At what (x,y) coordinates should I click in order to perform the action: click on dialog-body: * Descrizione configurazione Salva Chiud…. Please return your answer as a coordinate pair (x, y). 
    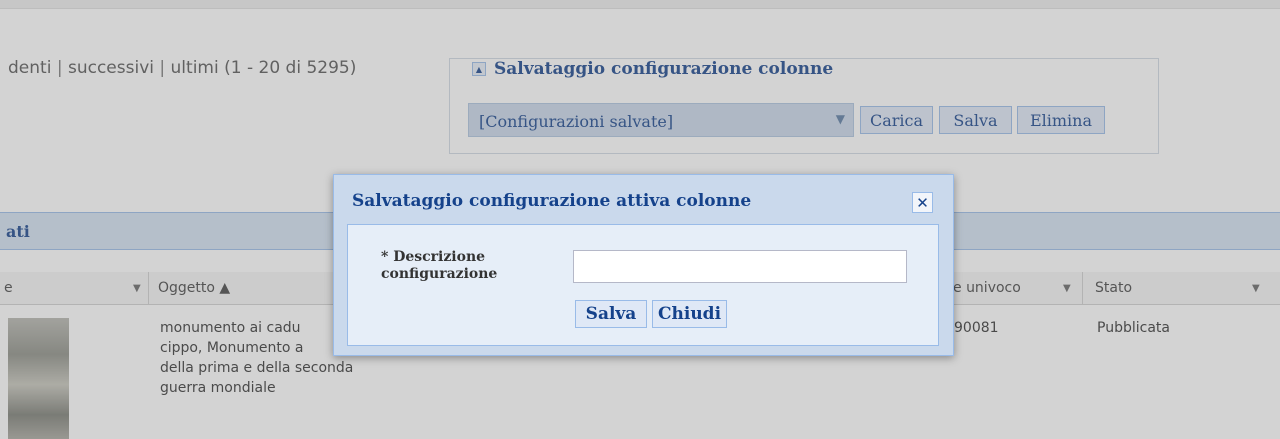
    Looking at the image, I should click on (643, 285).